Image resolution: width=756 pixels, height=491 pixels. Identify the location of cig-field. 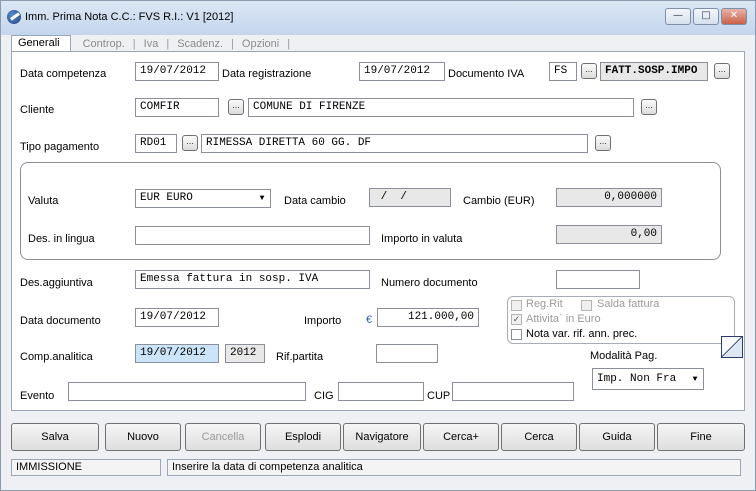
(381, 391).